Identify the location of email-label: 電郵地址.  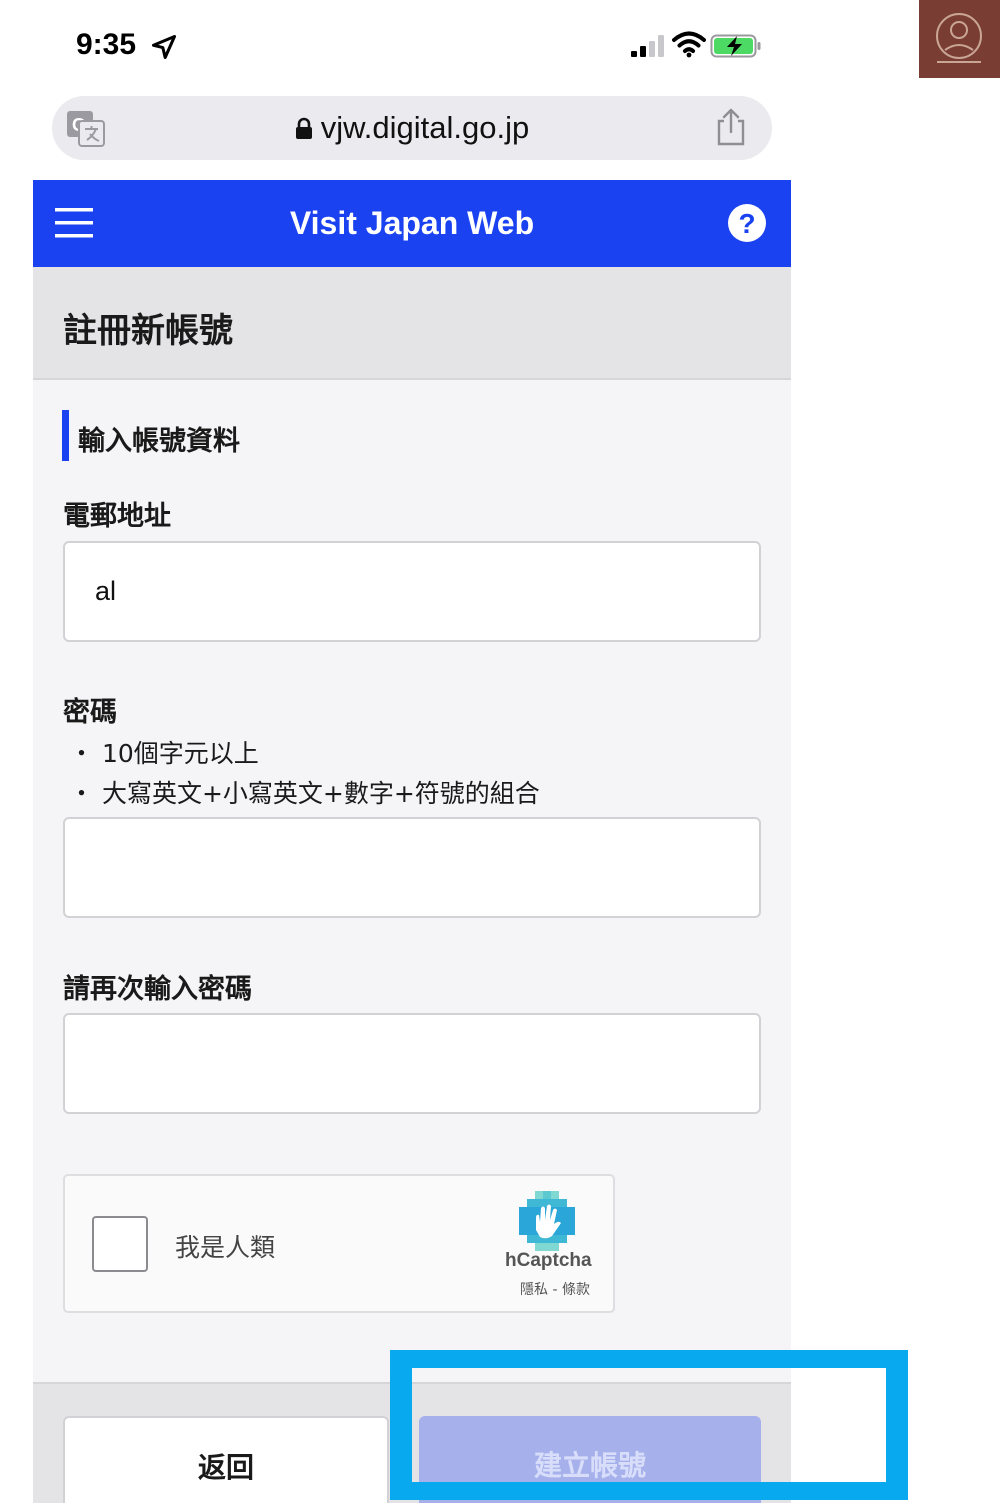
(117, 516).